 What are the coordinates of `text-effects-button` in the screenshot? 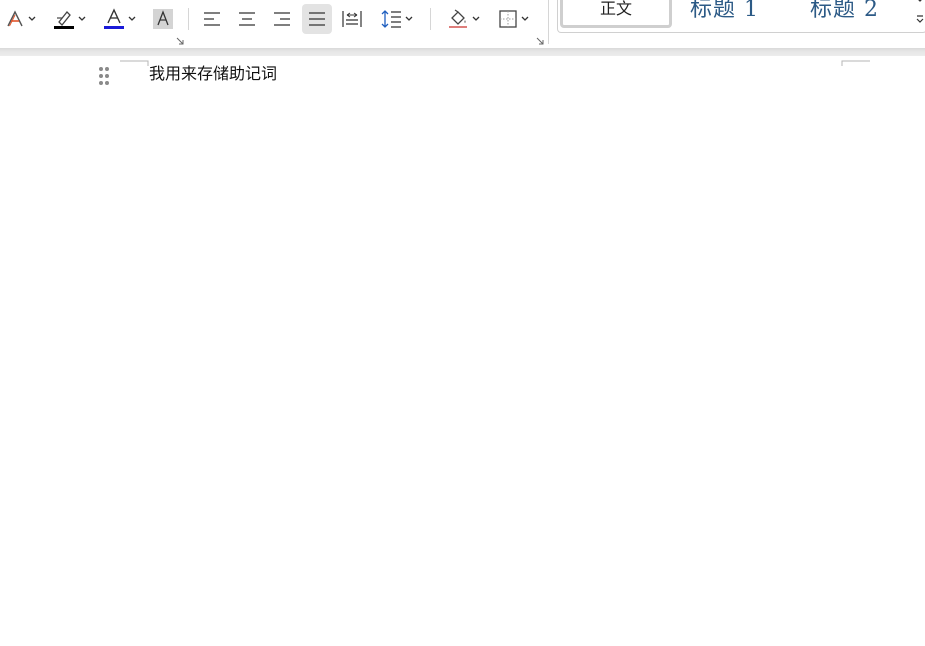 It's located at (20, 19).